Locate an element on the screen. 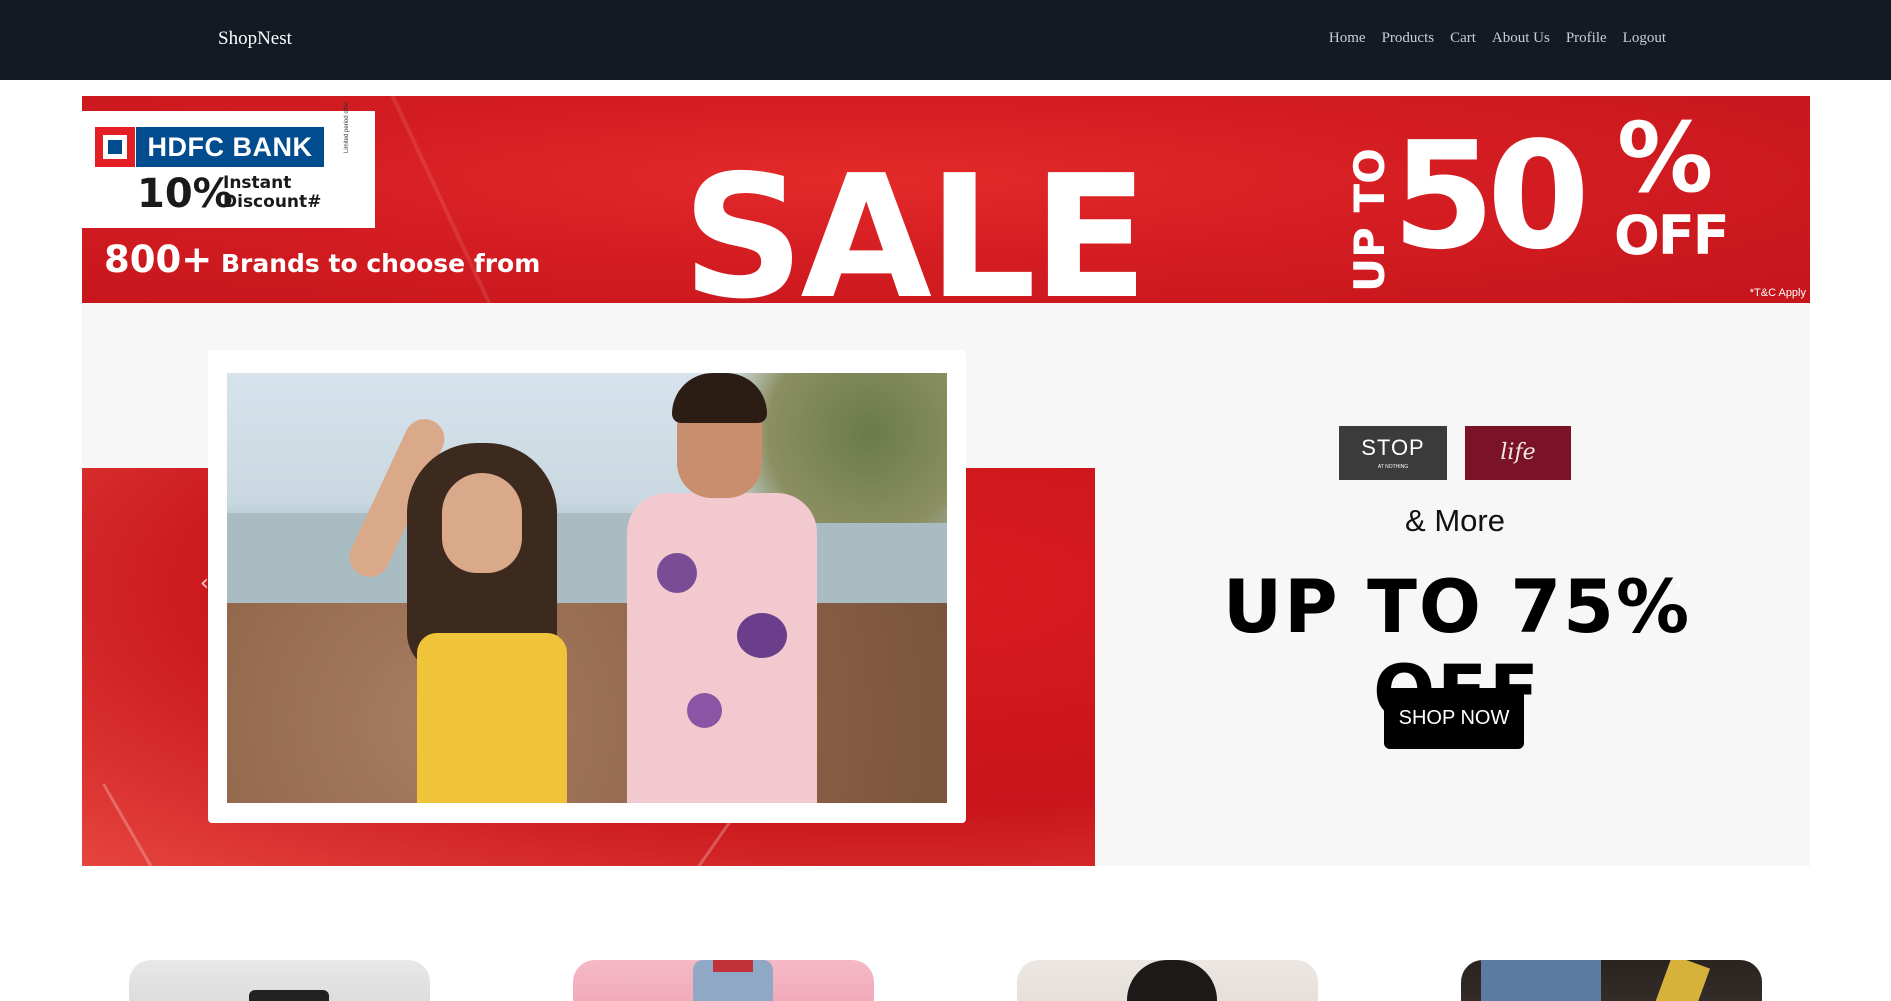  nav-link-about-us: About Us is located at coordinates (1521, 38).